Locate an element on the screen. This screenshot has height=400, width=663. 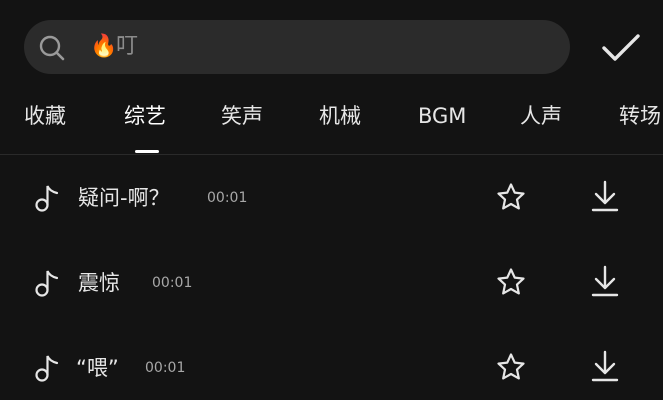
sound-title: 疑问-啊？ is located at coordinates (124, 198).